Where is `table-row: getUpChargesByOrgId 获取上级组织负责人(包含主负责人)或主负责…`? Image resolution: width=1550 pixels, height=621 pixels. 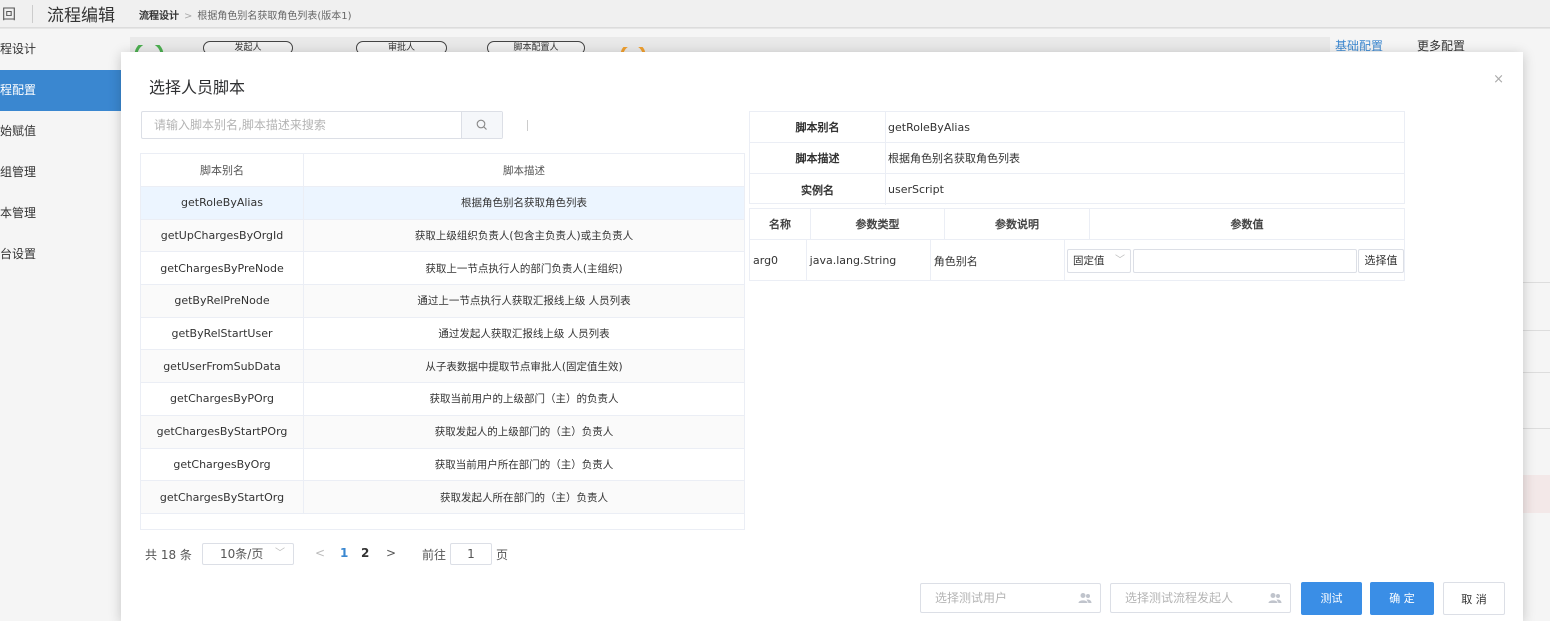
table-row: getUpChargesByOrgId 获取上级组织负责人(包含主负责人)或主负责… is located at coordinates (442, 236).